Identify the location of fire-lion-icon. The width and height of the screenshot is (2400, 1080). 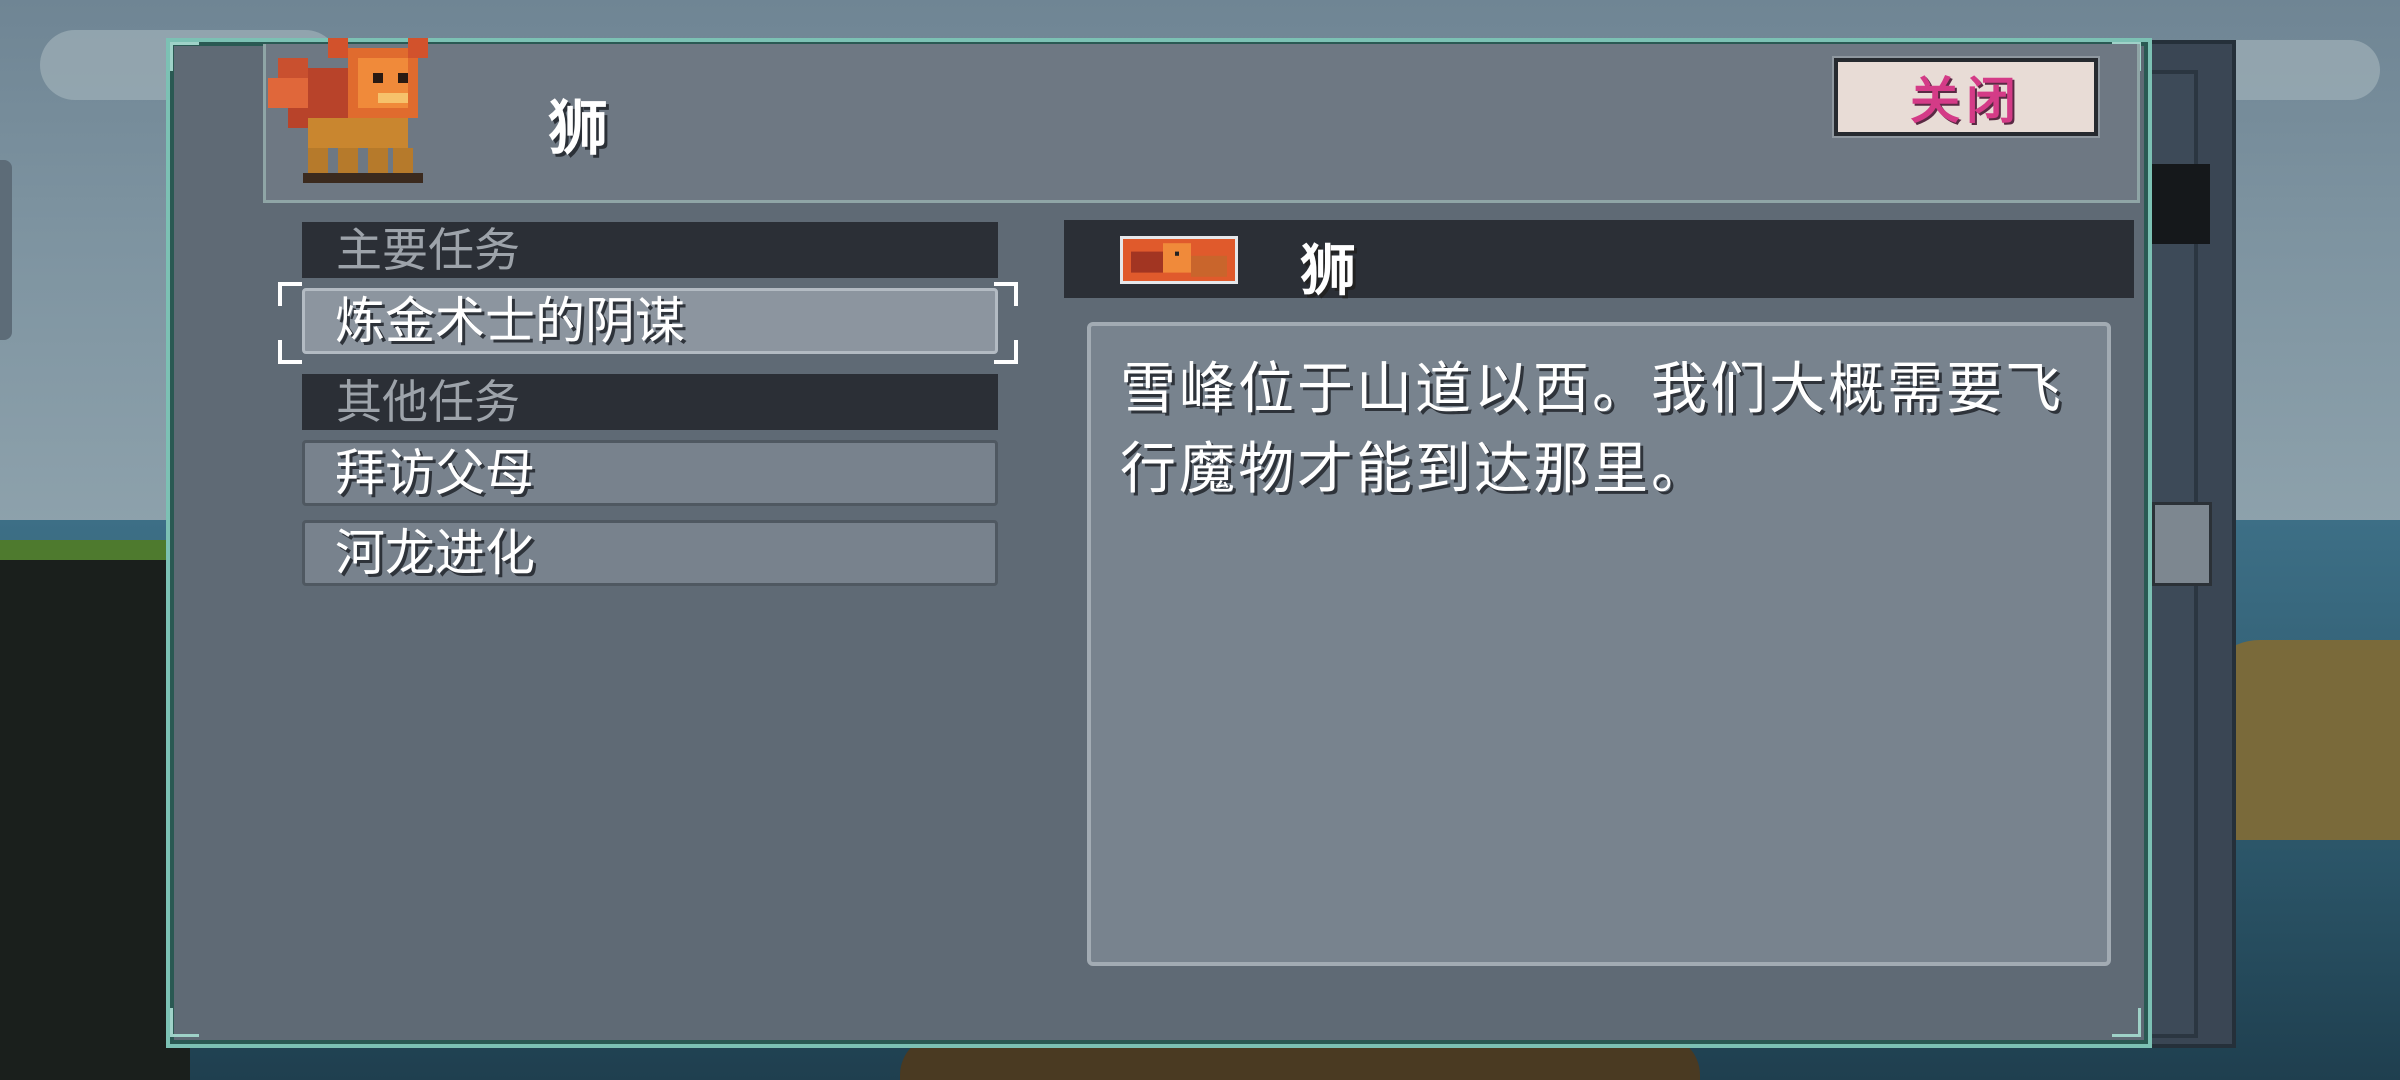
(348, 110).